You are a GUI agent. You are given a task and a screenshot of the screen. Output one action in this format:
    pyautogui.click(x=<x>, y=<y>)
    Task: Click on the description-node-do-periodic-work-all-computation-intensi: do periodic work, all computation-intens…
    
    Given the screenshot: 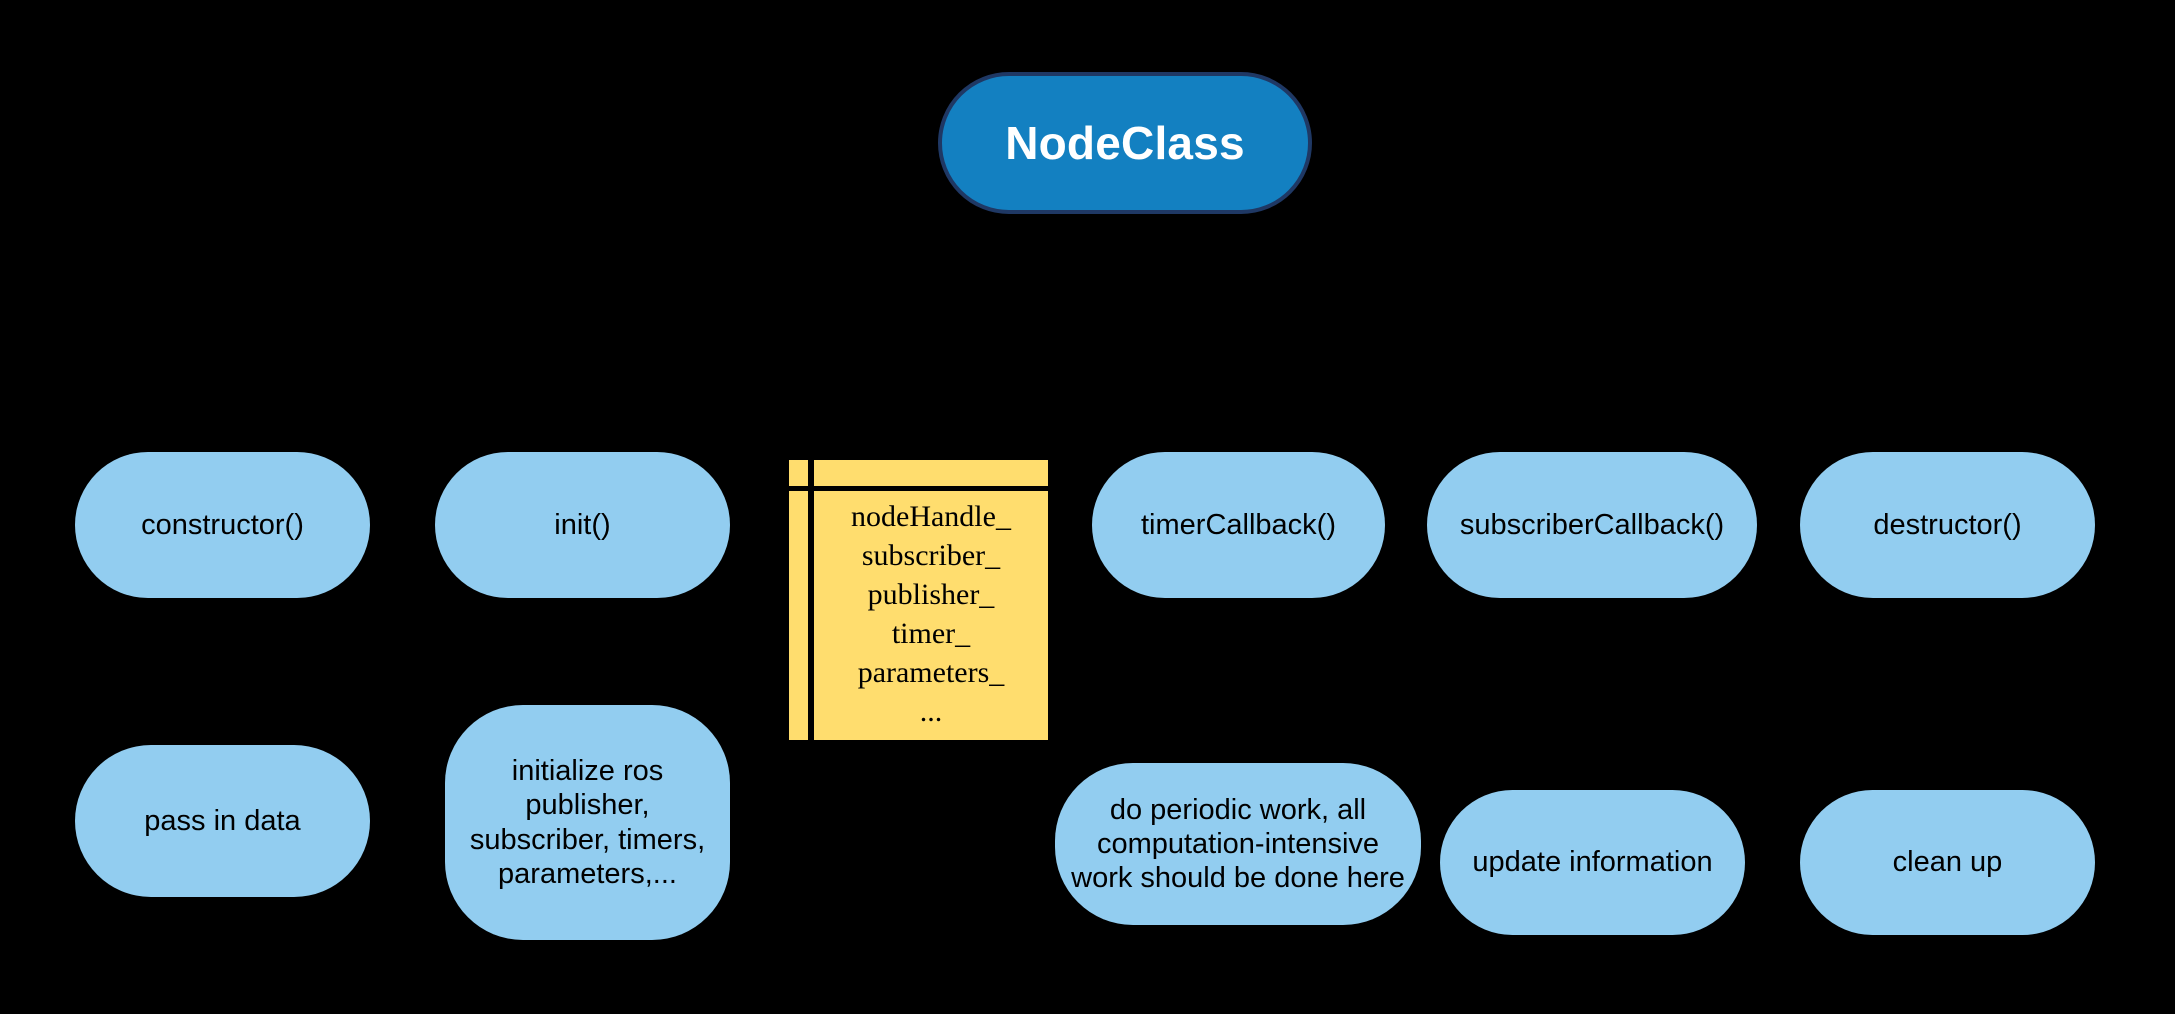 What is the action you would take?
    pyautogui.click(x=1238, y=844)
    